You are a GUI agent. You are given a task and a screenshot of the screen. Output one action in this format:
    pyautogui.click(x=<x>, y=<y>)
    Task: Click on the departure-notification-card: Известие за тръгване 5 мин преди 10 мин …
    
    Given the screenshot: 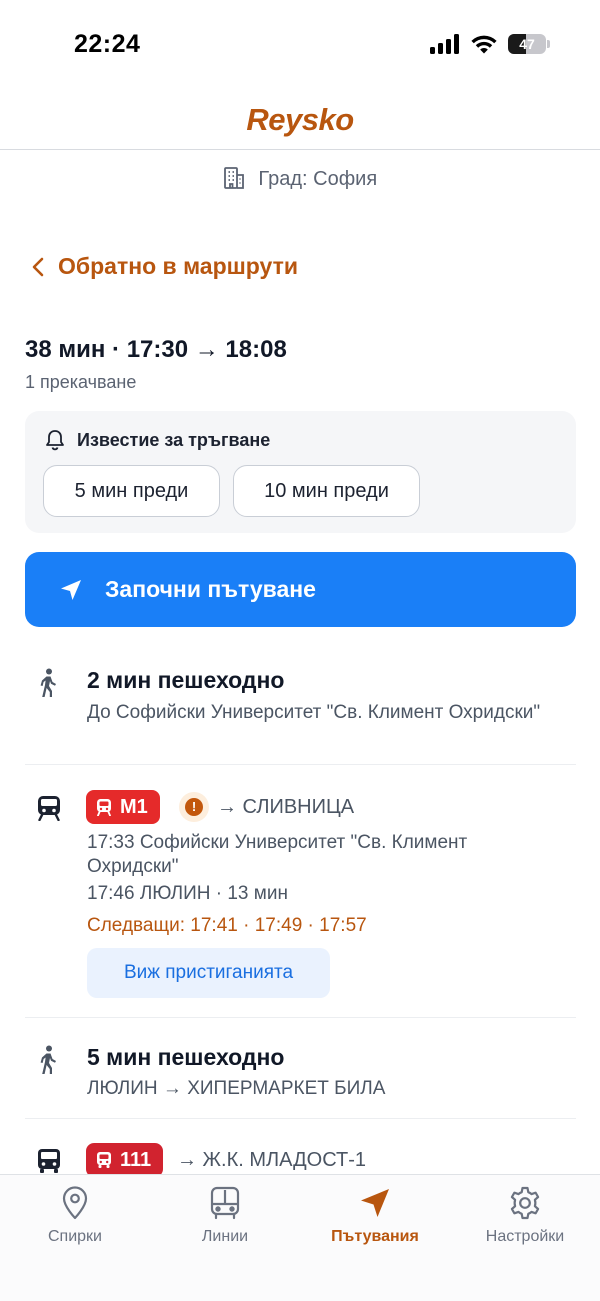 What is the action you would take?
    pyautogui.click(x=300, y=472)
    